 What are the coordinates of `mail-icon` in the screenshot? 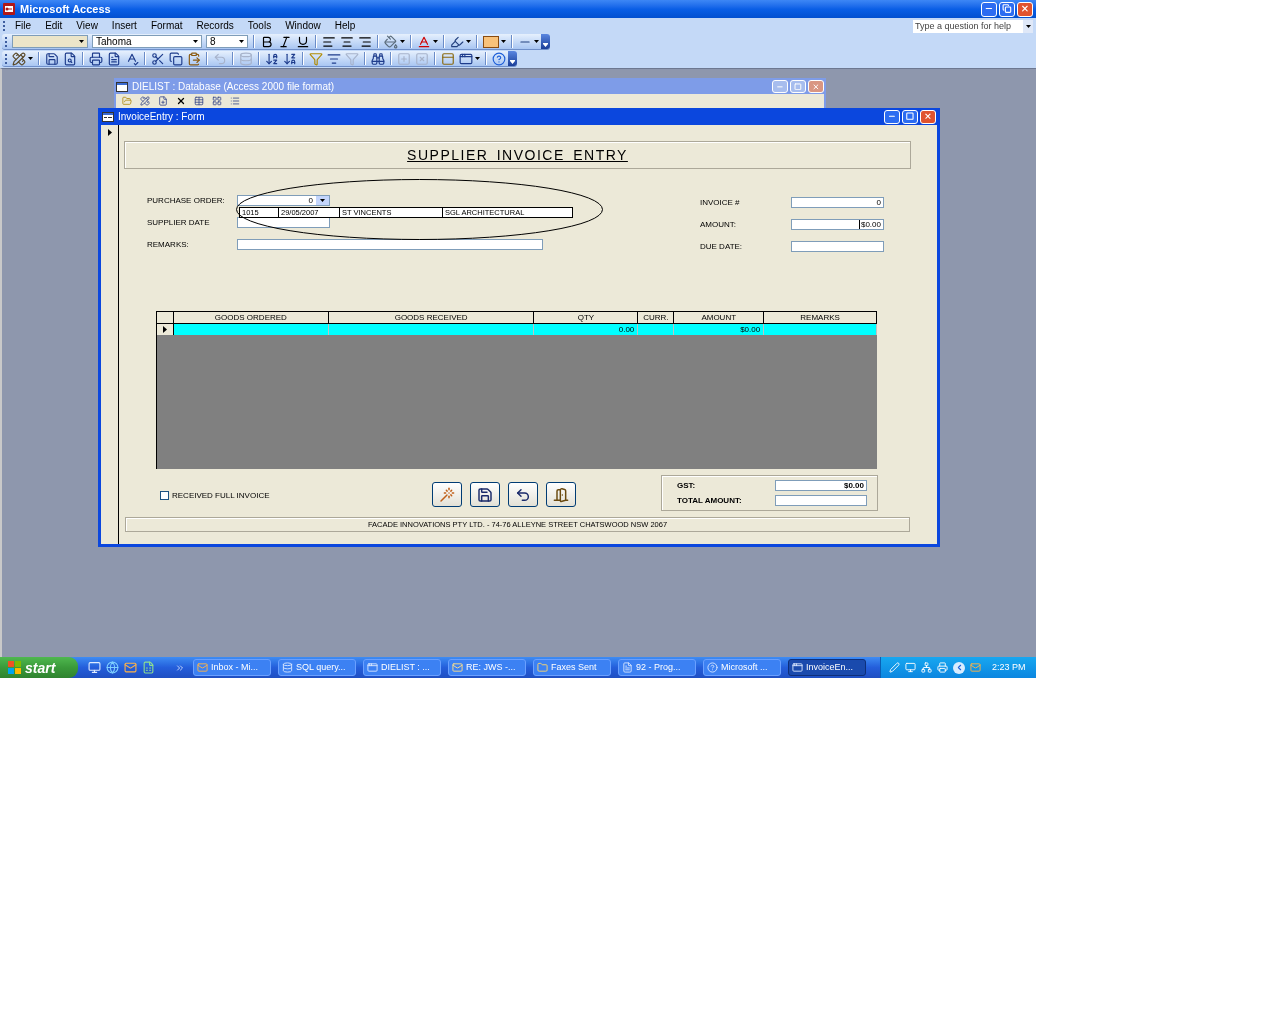 It's located at (130, 667).